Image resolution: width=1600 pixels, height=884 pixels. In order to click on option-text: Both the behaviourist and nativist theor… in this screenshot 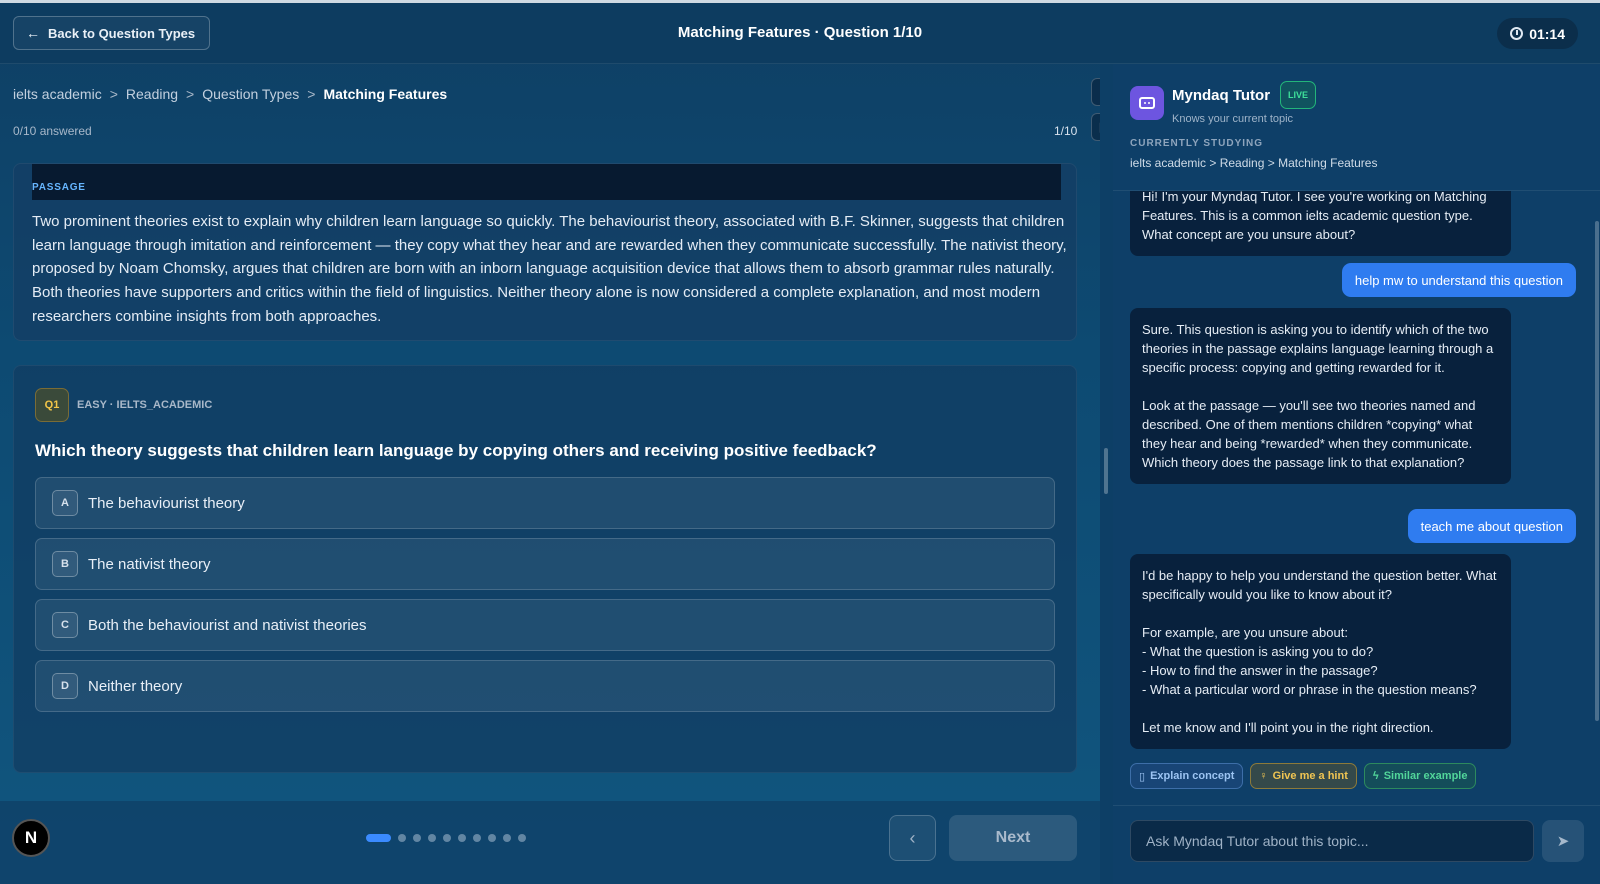, I will do `click(227, 625)`.